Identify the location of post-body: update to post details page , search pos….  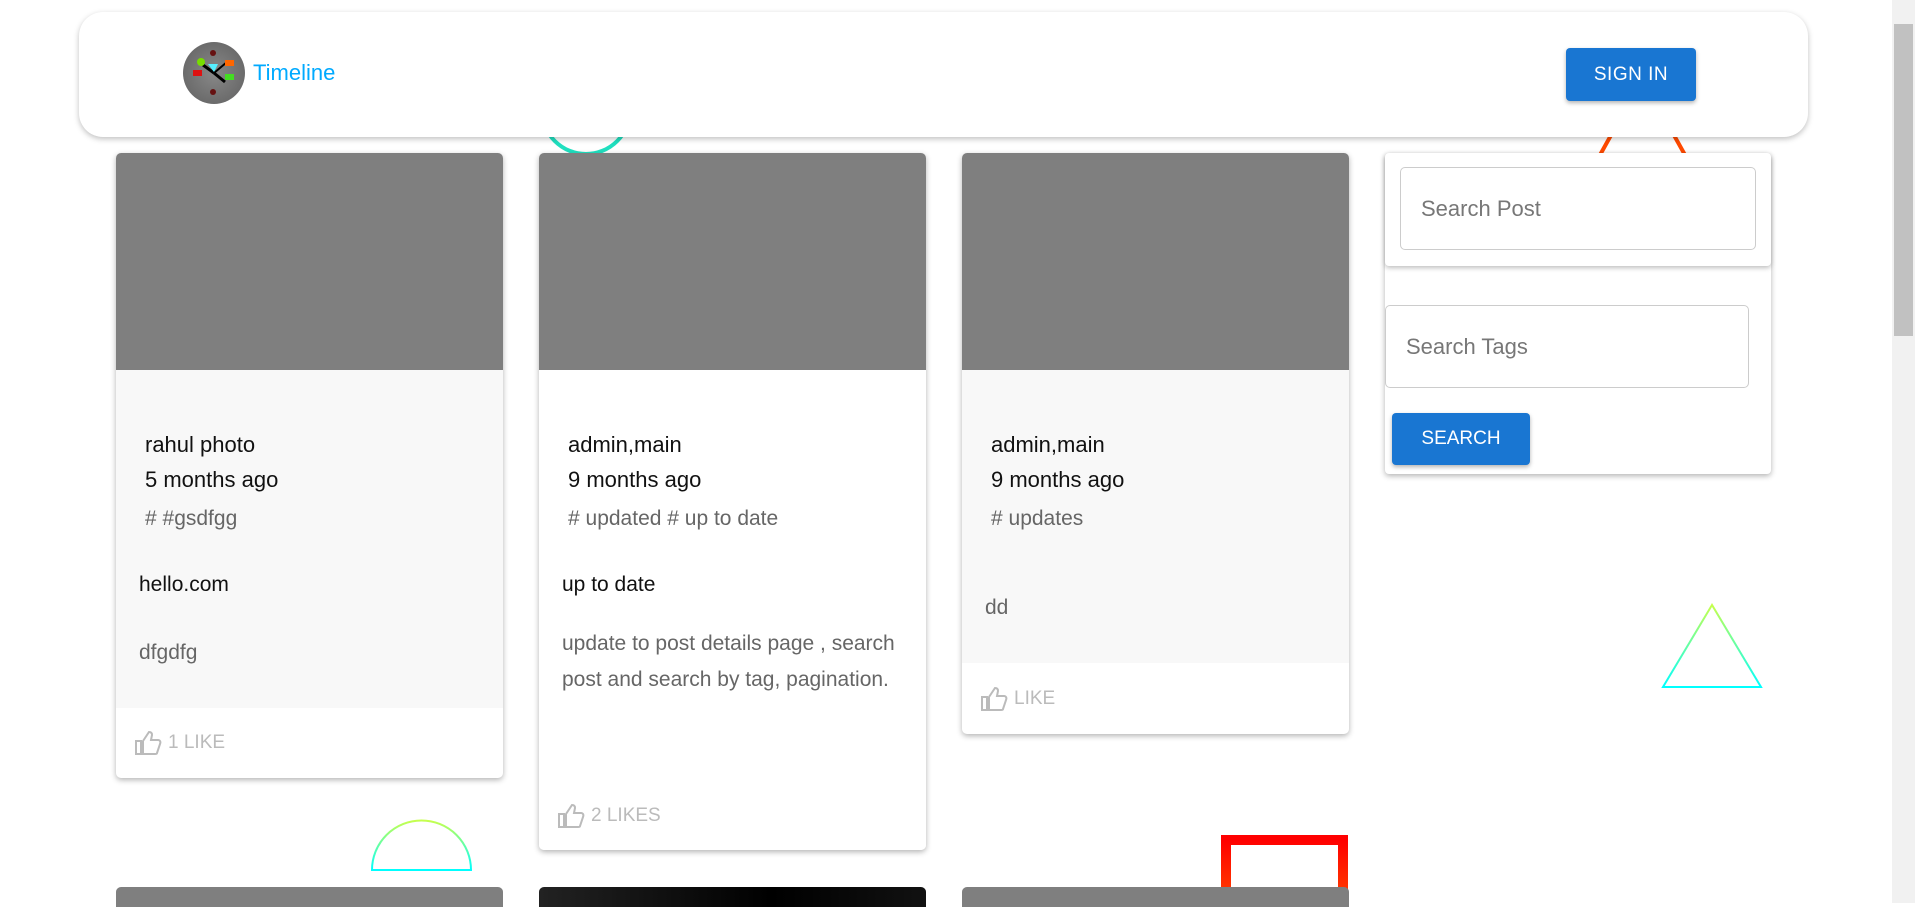
(728, 661).